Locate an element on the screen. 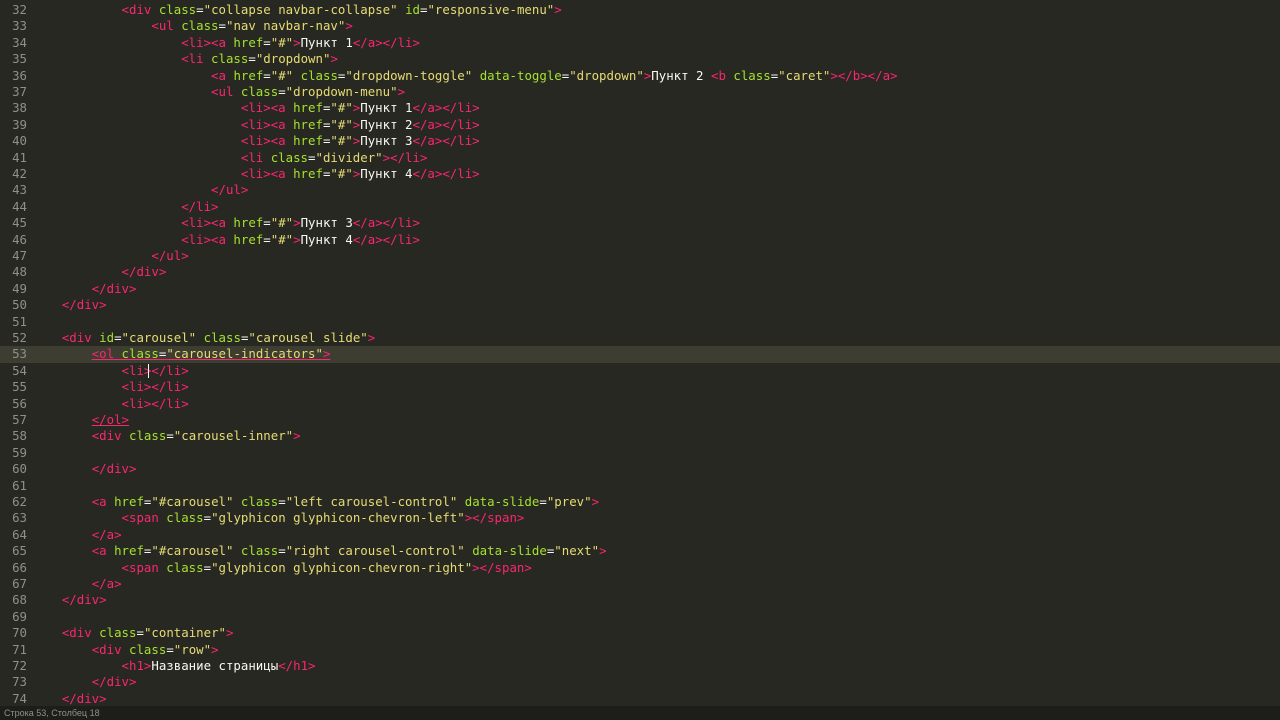  line-number: 45 is located at coordinates (19, 223).